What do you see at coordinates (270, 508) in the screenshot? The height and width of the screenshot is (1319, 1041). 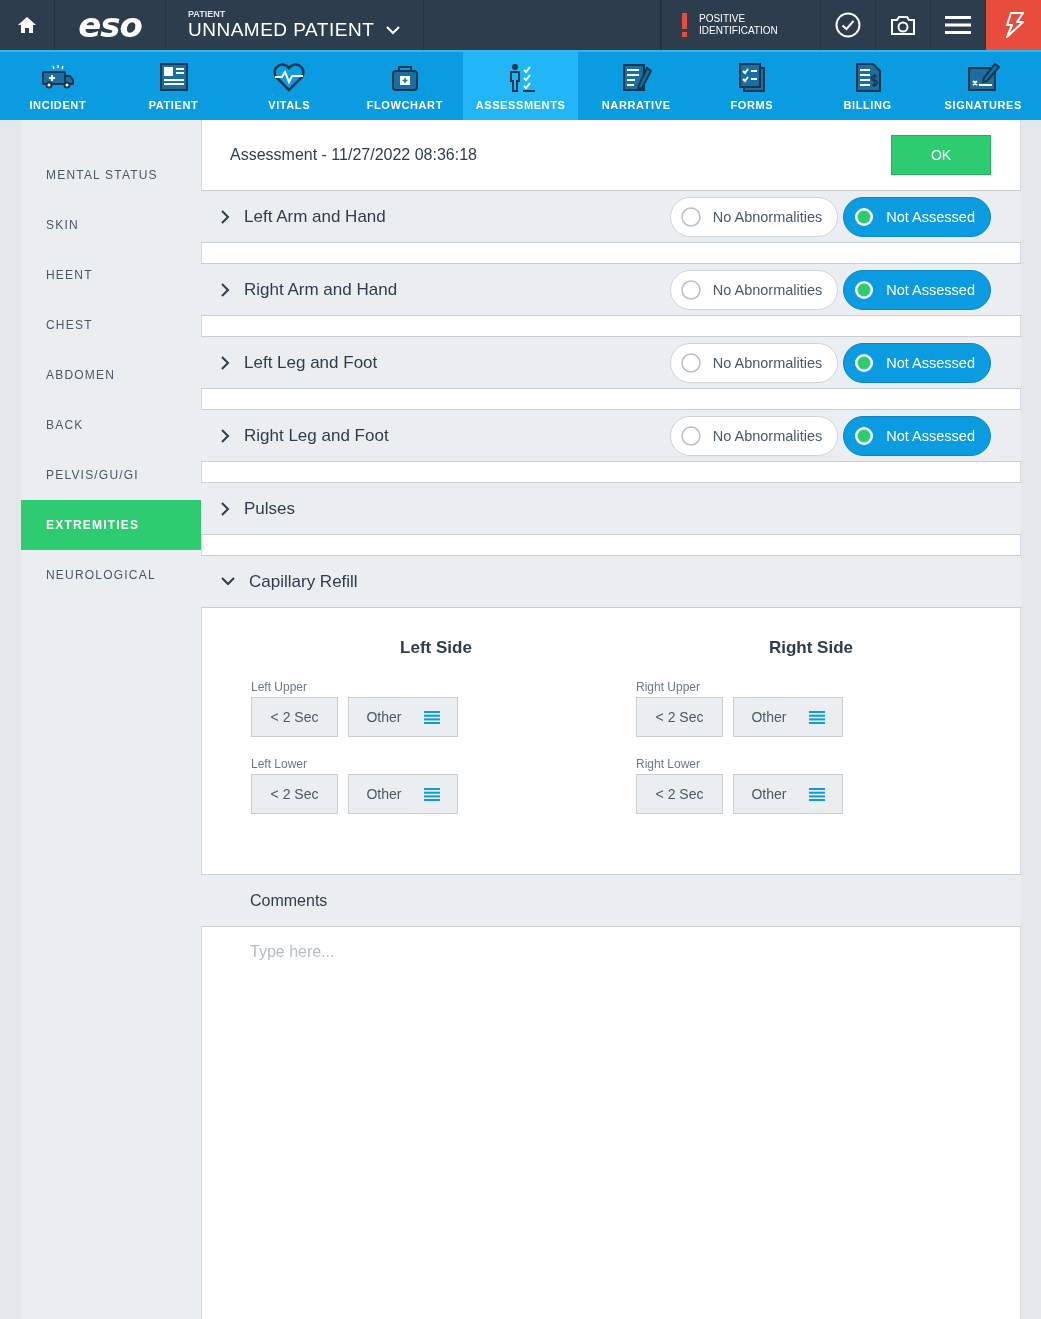 I see `section-title: Pulses` at bounding box center [270, 508].